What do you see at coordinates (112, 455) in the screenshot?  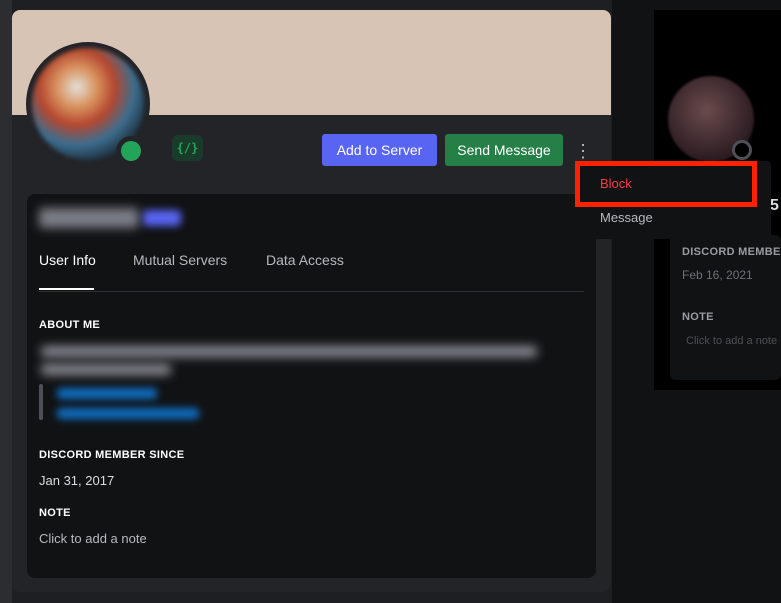 I see `member-since-label: DISCORD MEMBER SINCE` at bounding box center [112, 455].